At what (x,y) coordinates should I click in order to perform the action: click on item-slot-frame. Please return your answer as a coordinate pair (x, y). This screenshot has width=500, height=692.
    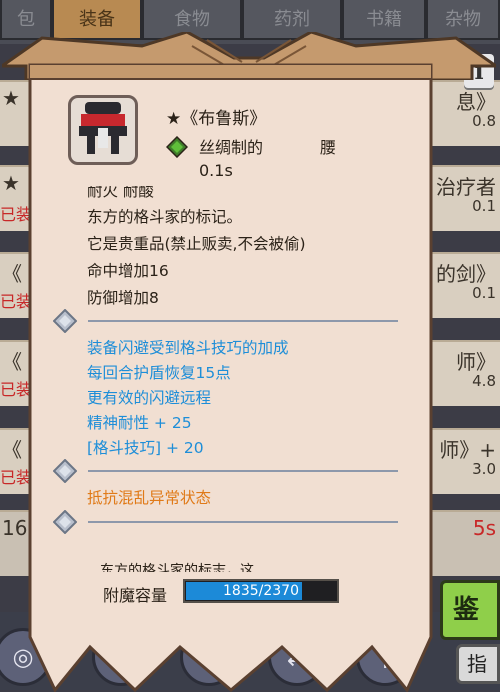
    Looking at the image, I should click on (103, 130).